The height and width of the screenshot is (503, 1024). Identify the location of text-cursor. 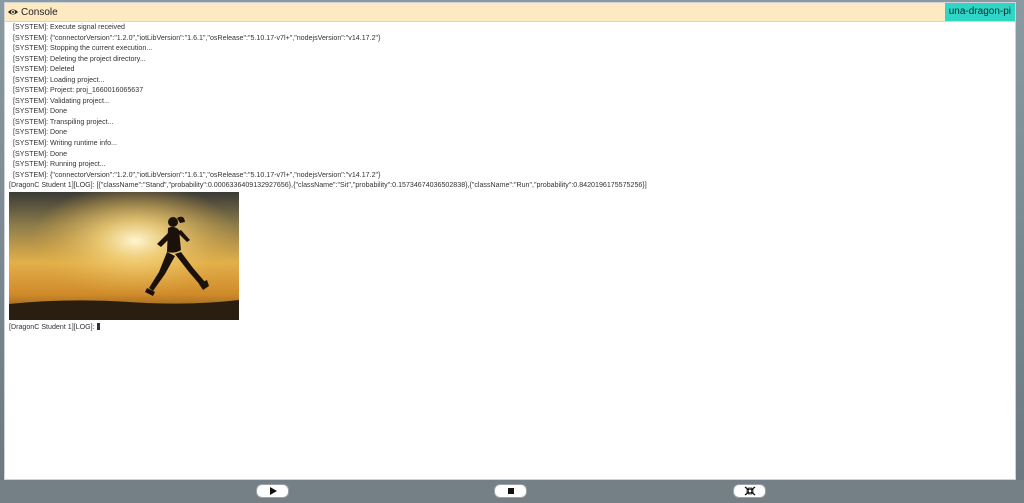
(98, 326).